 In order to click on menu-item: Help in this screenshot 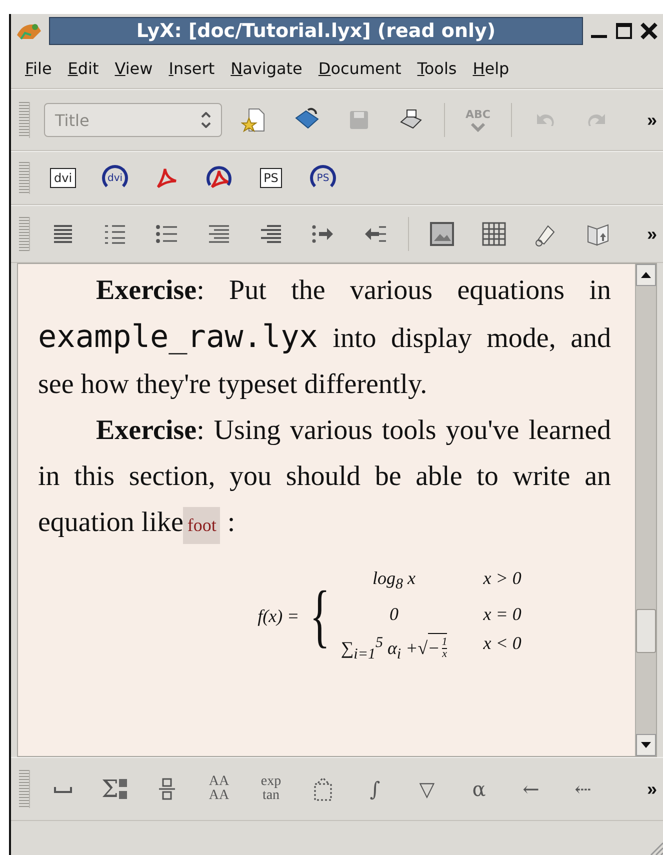, I will do `click(491, 68)`.